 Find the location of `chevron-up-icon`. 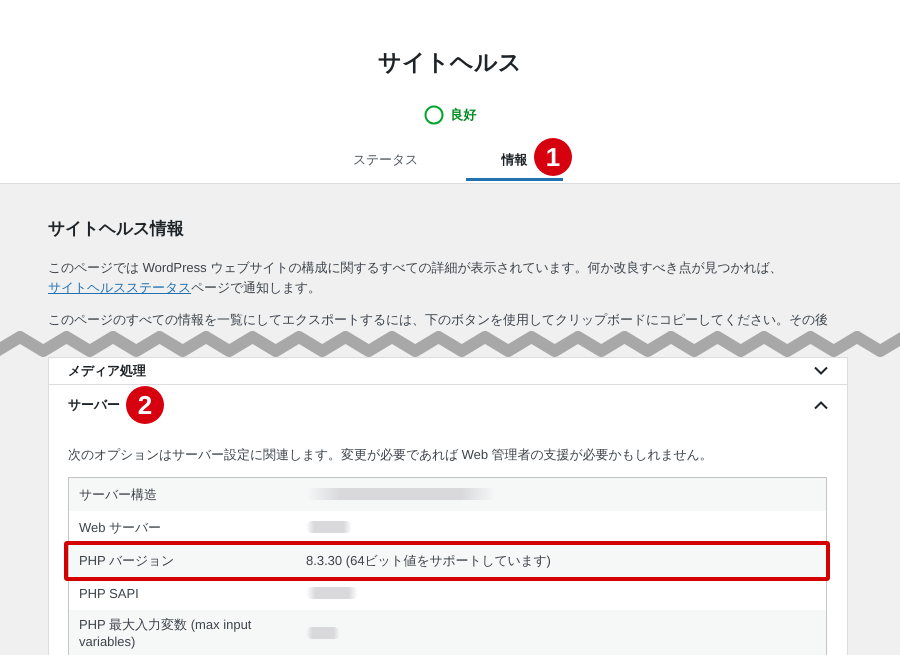

chevron-up-icon is located at coordinates (821, 405).